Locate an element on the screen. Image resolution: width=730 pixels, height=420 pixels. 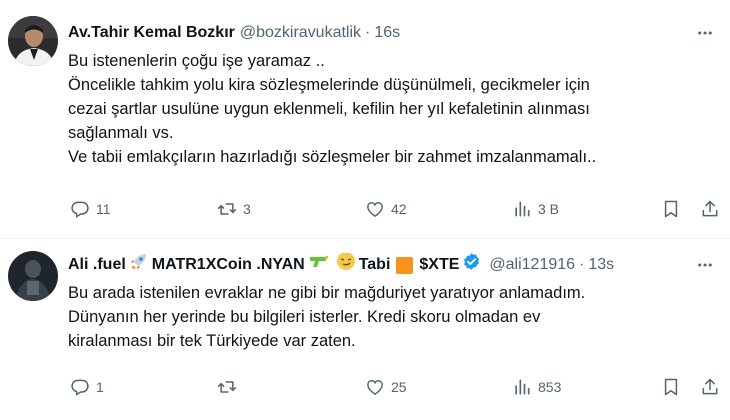
views-count: 3 B is located at coordinates (549, 209).